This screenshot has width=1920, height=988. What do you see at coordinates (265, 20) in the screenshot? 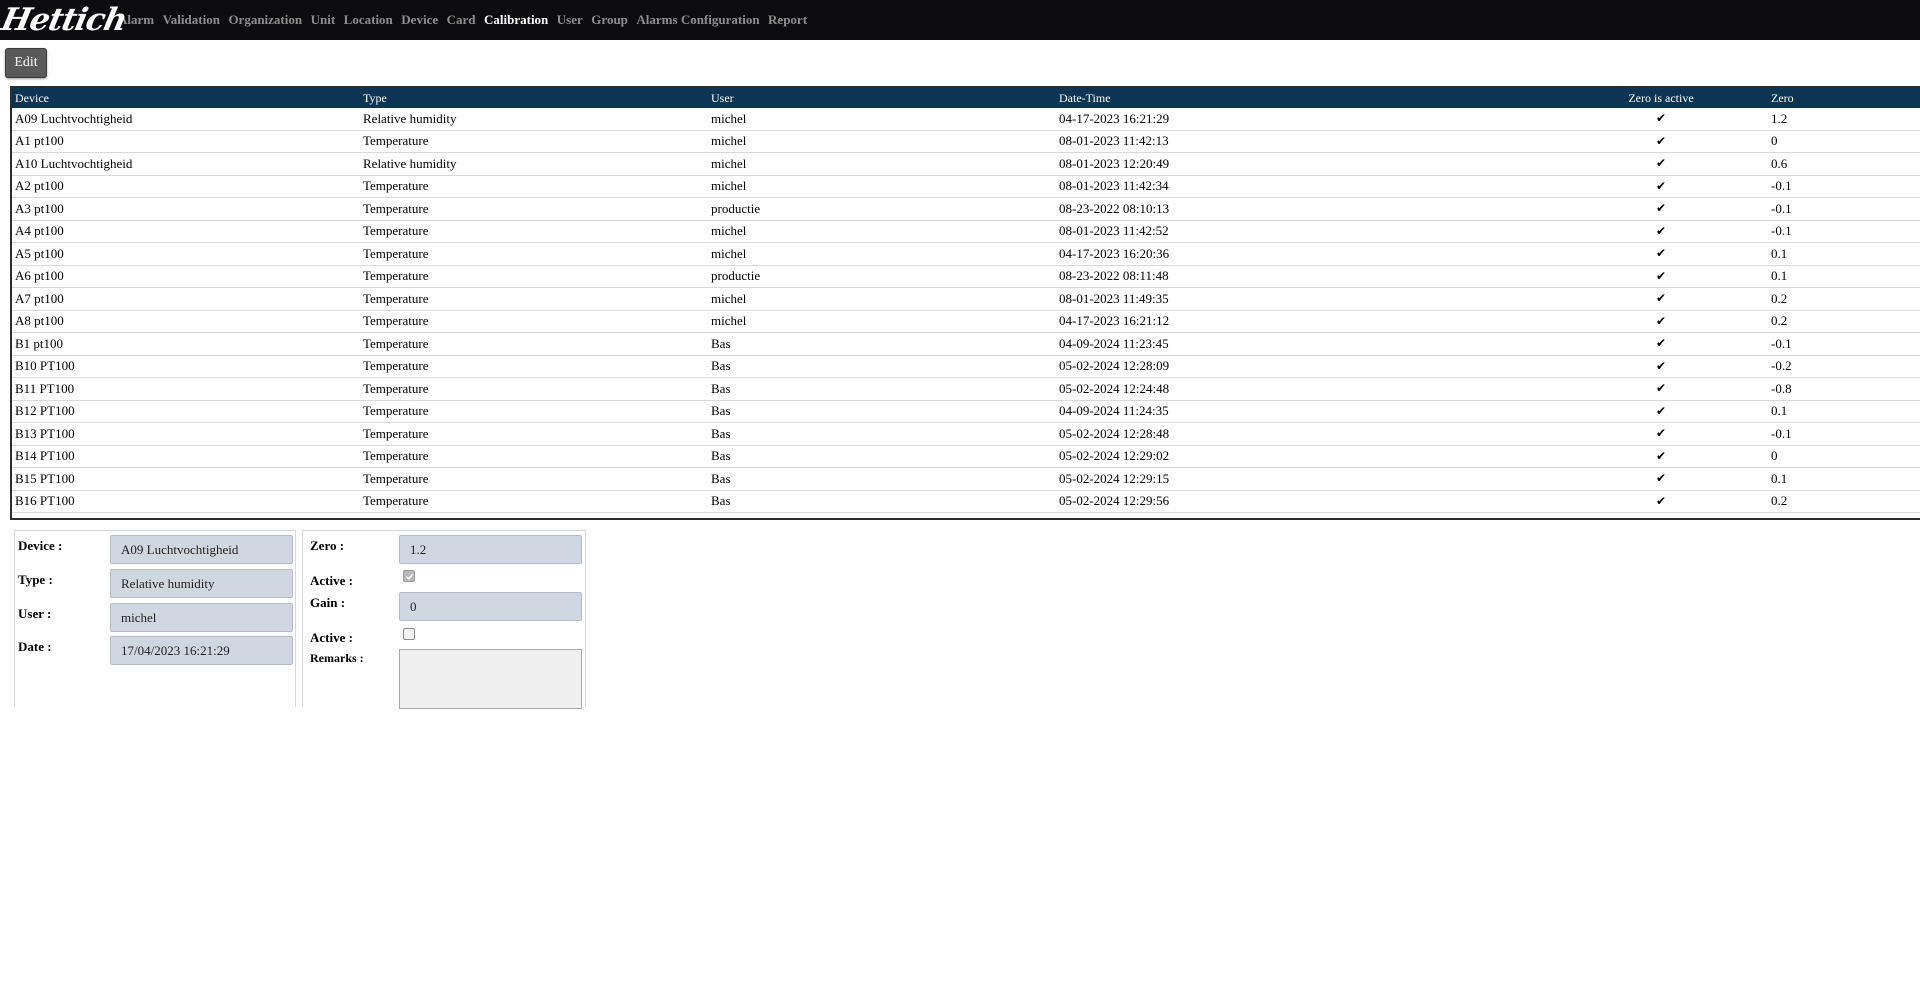
I see `nav-item-organization: Organization` at bounding box center [265, 20].